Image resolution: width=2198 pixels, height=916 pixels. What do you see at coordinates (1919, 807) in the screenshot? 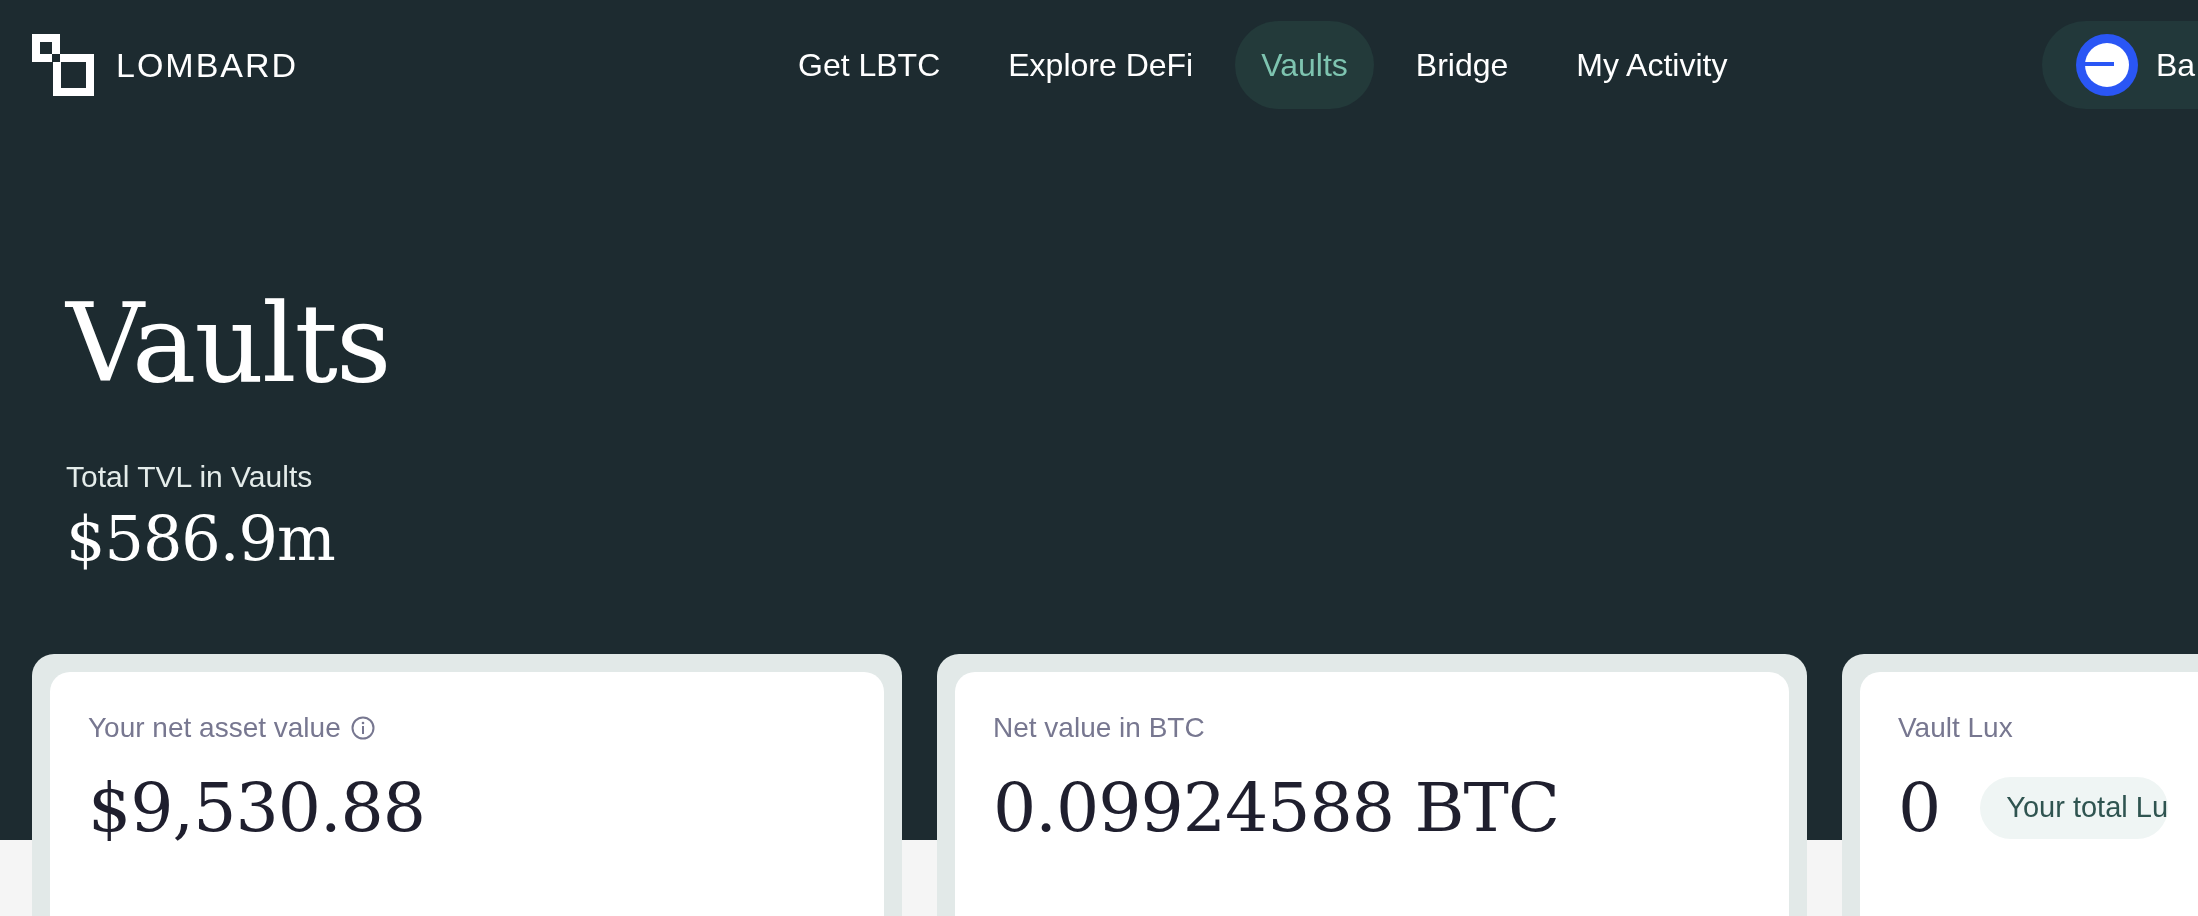
I see `card-value: 0` at bounding box center [1919, 807].